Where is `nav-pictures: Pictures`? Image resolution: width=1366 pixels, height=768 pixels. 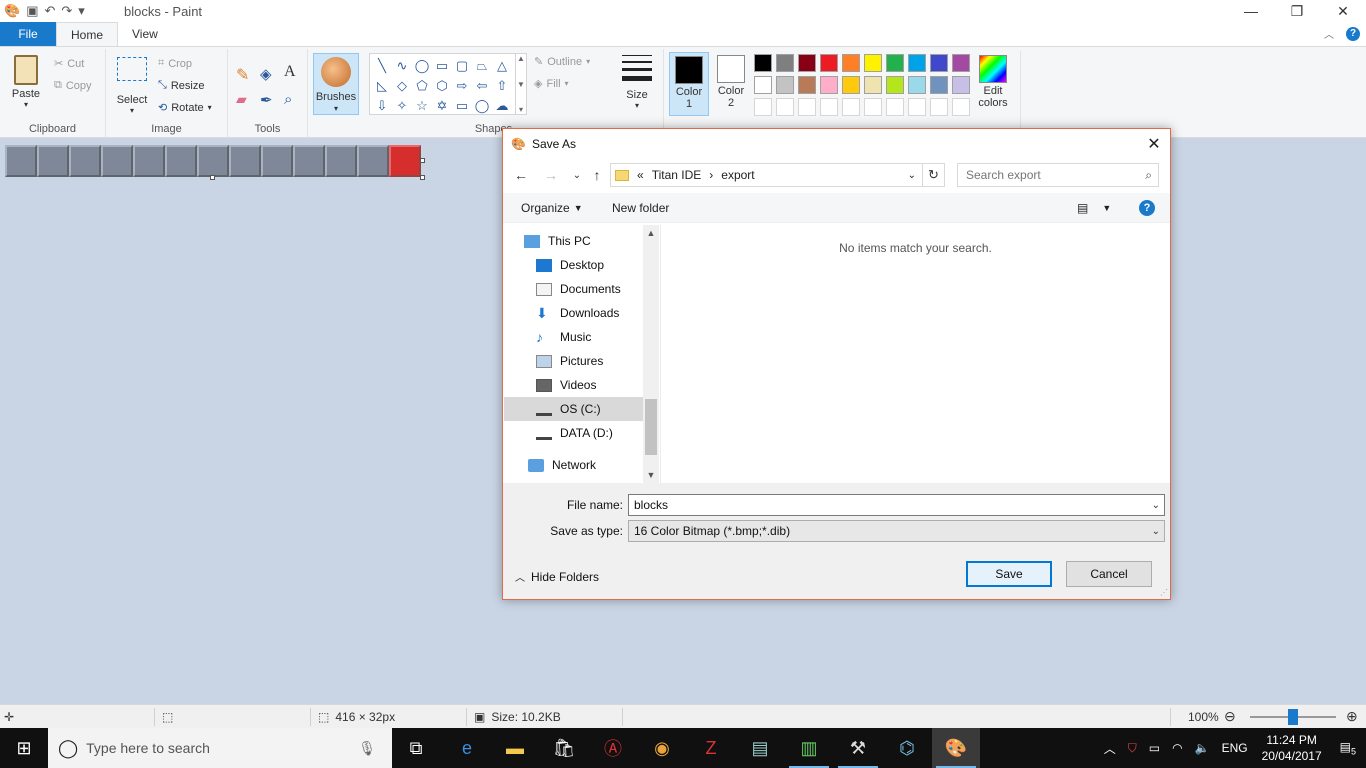 nav-pictures: Pictures is located at coordinates (589, 361).